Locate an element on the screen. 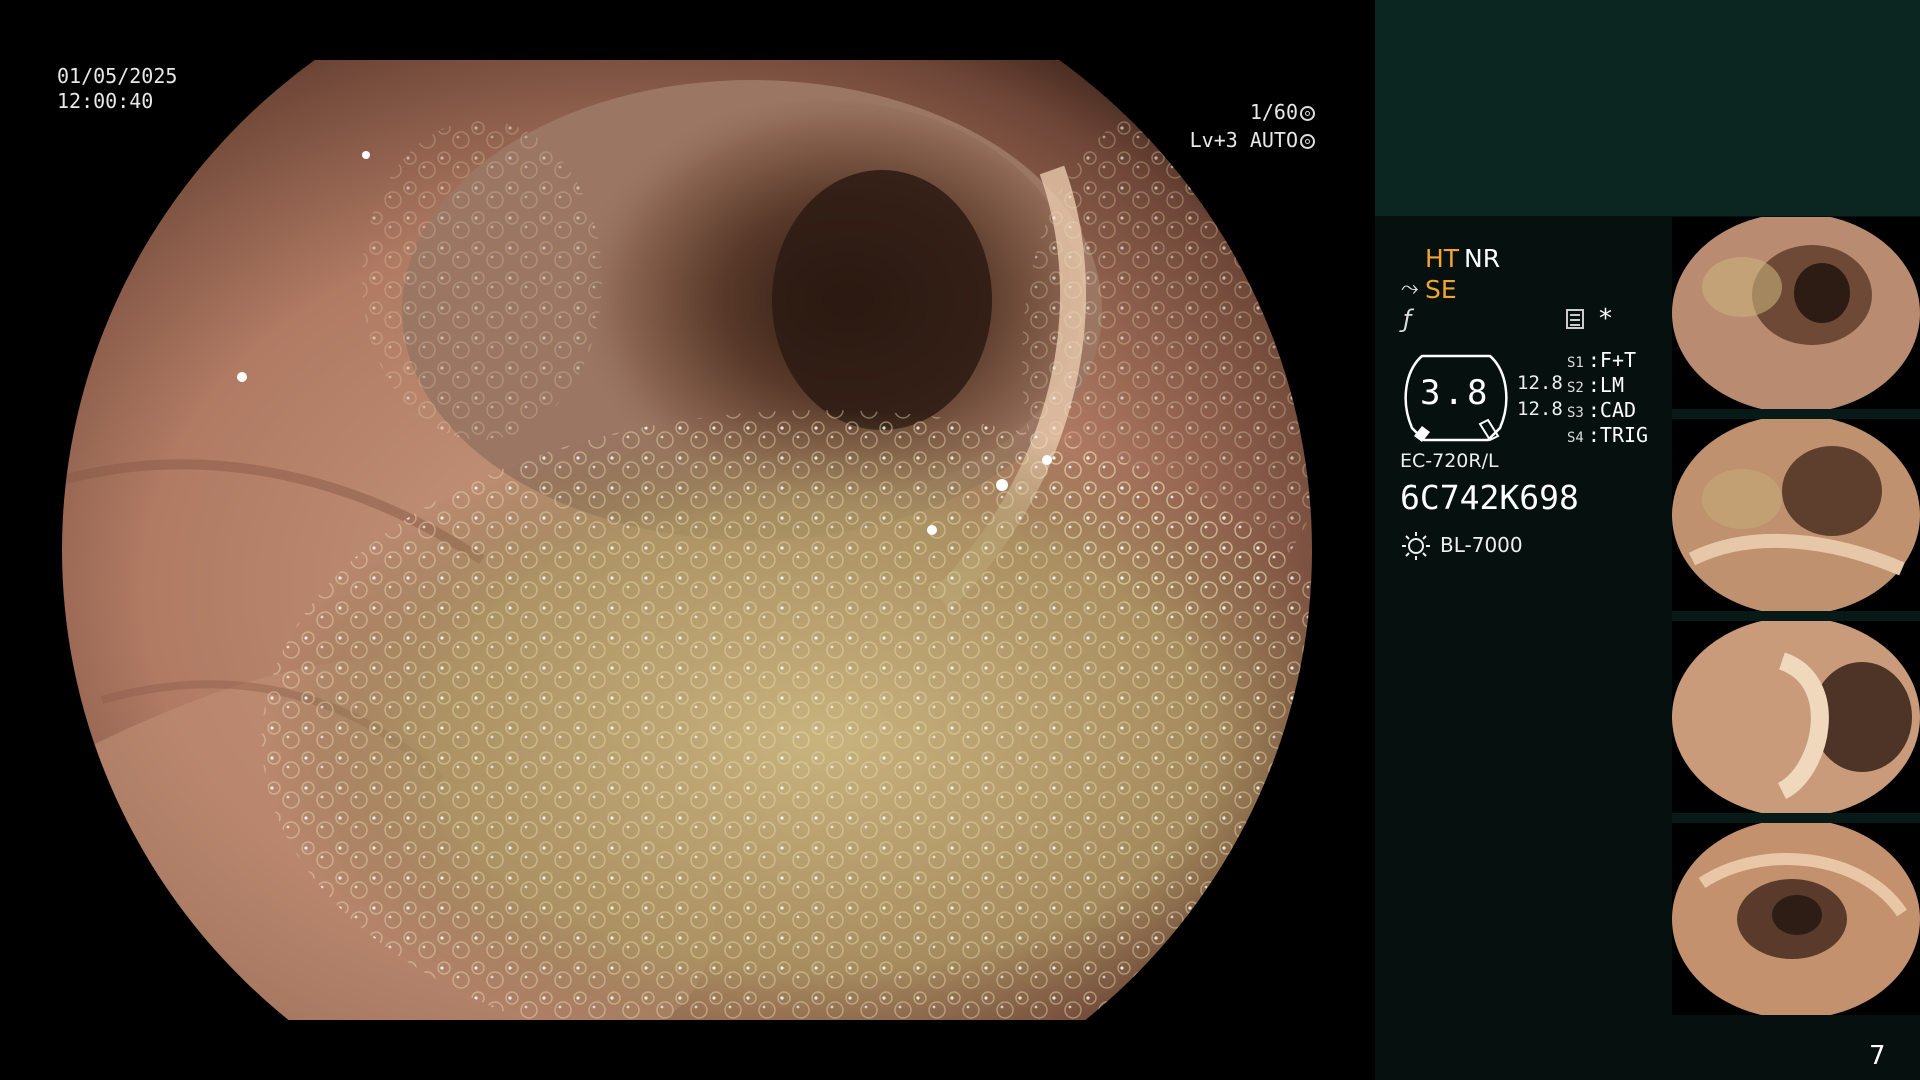  datetime-readout: 01/05/2025 12:00:40 is located at coordinates (117, 89).